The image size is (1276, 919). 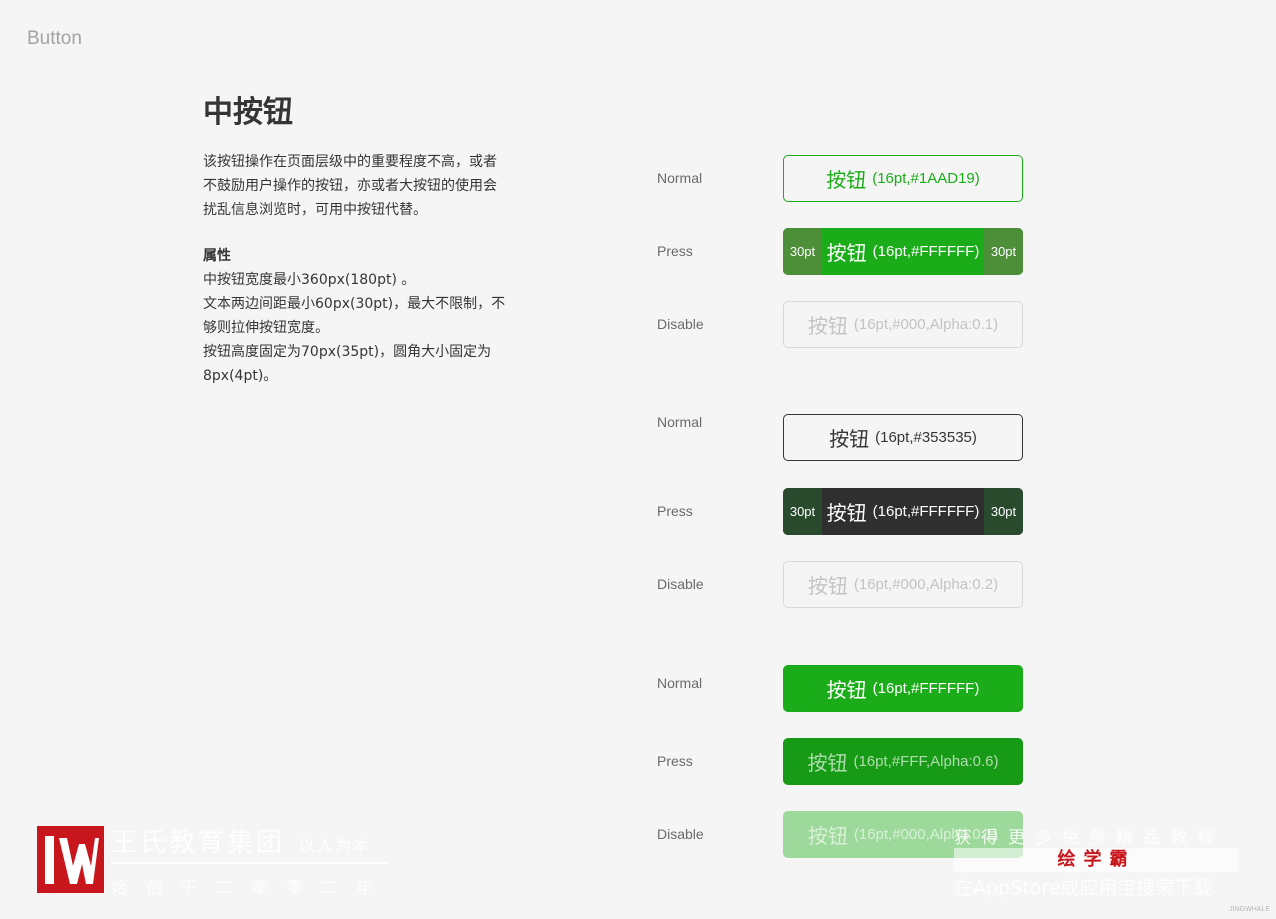 I want to click on watermark-promo-download: 在AppStore或应用宝搜索下载, so click(x=1083, y=888).